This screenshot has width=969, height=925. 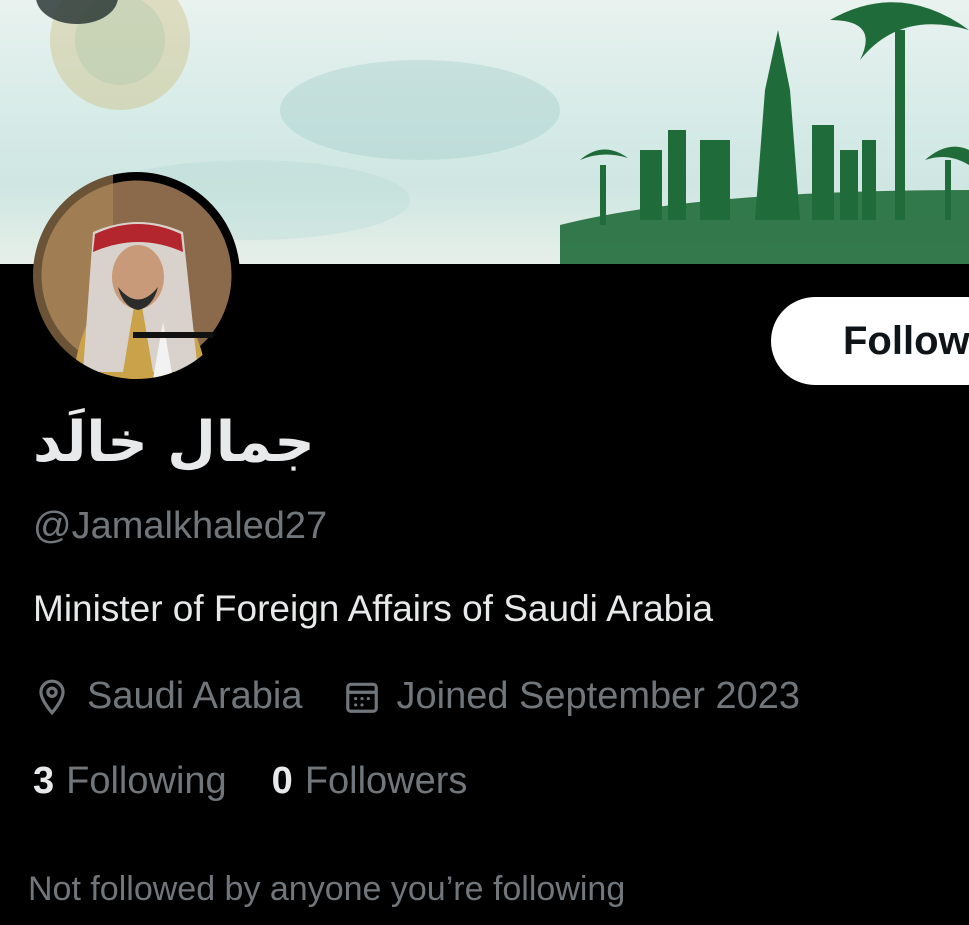 What do you see at coordinates (195, 696) in the screenshot?
I see `location-text: Saudi Arabia` at bounding box center [195, 696].